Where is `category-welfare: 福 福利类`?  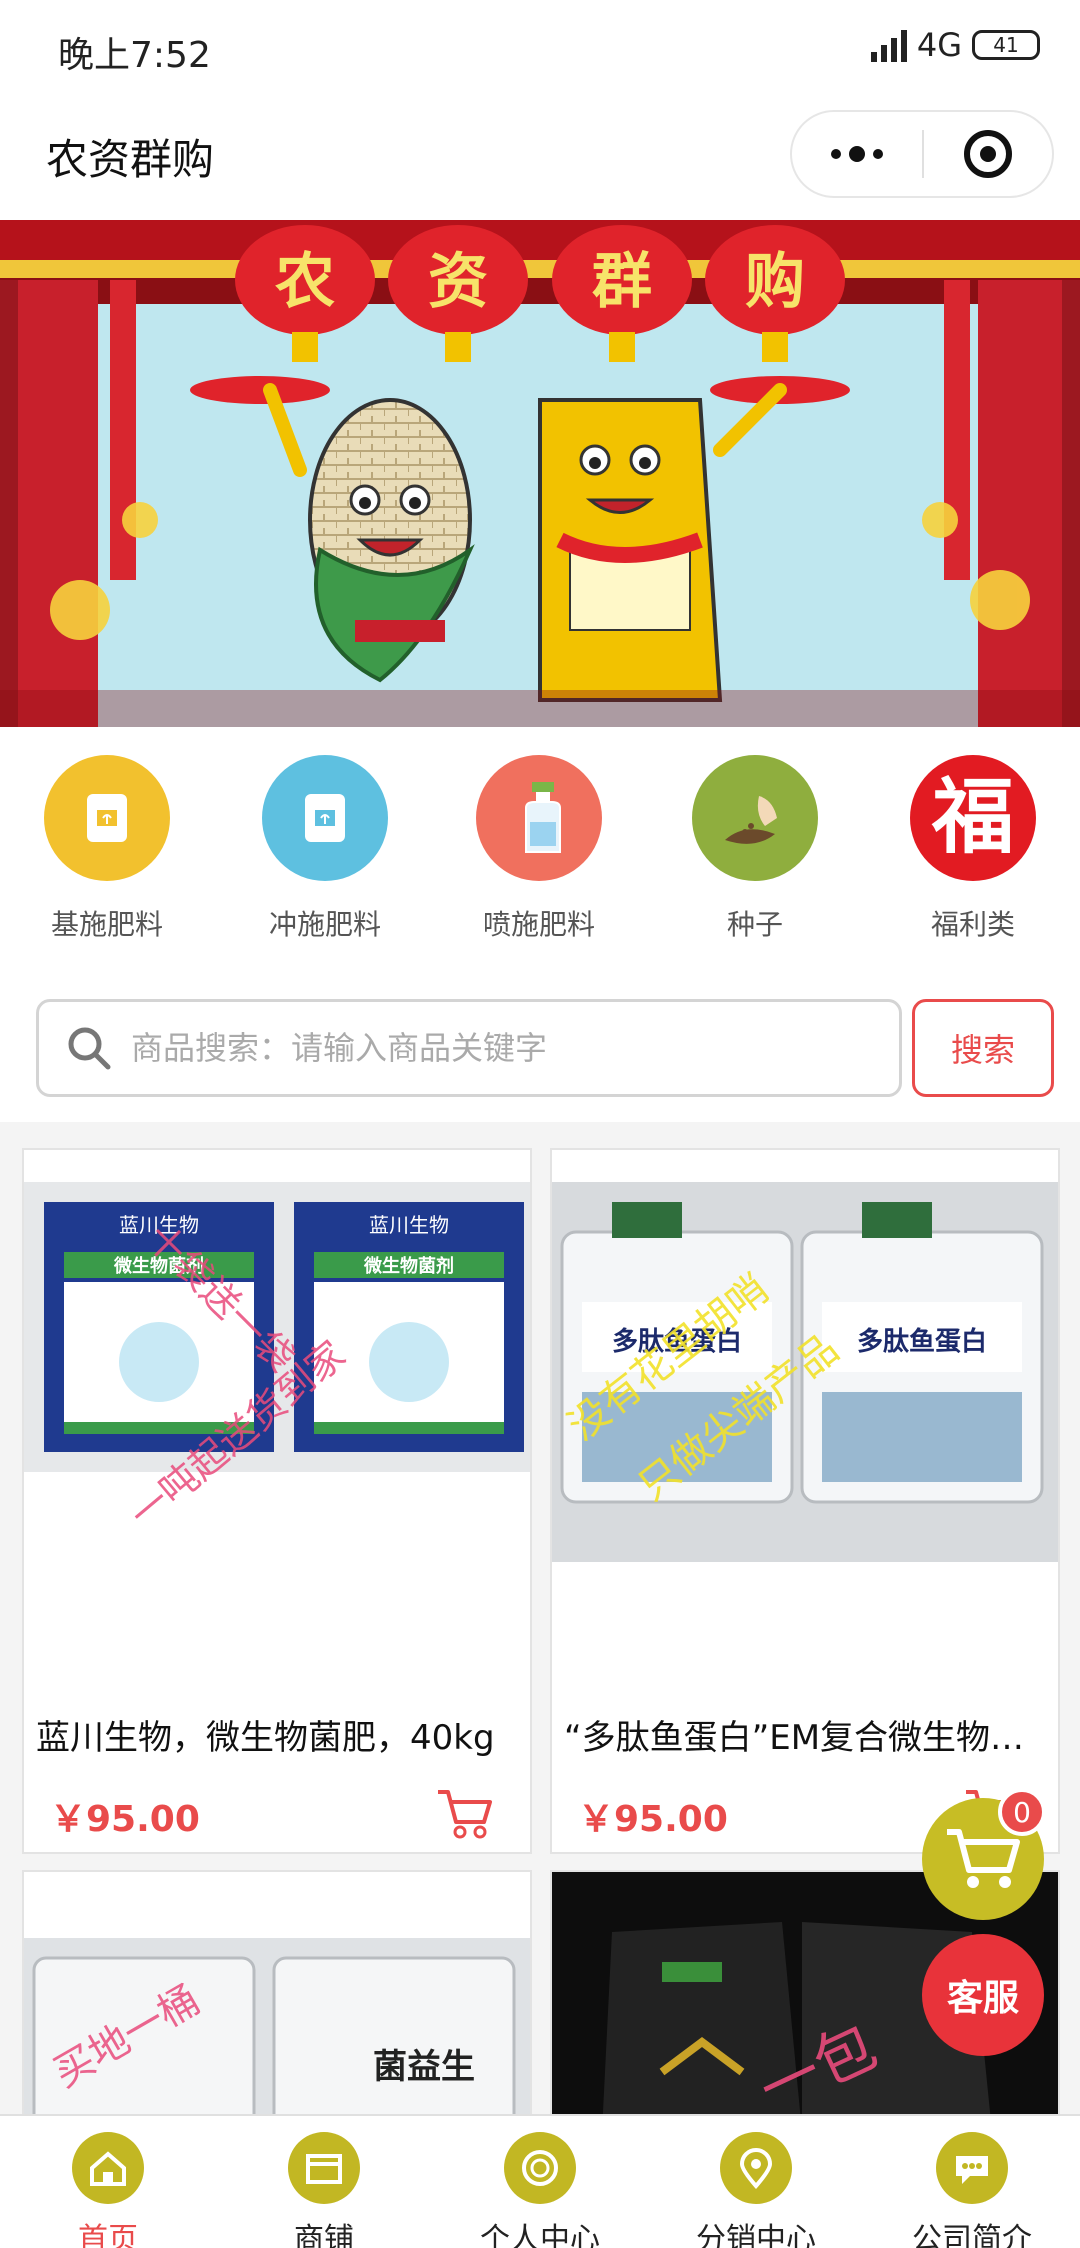
category-welfare: 福 福利类 is located at coordinates (973, 849).